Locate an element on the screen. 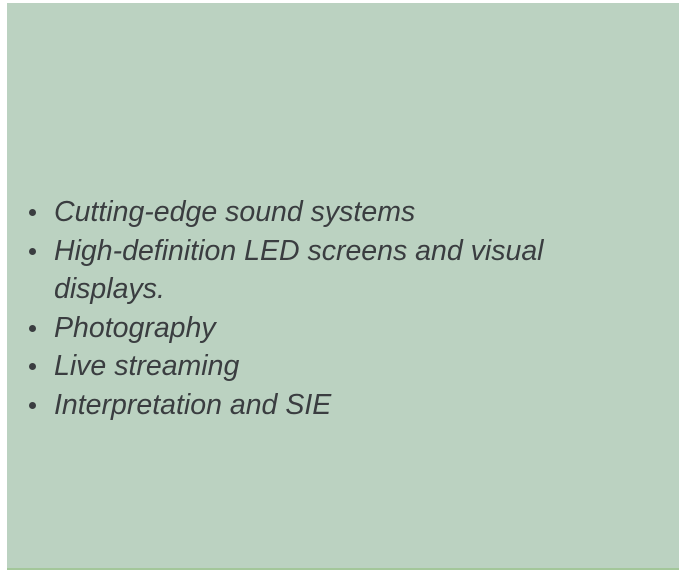 This screenshot has height=573, width=679. list-item: Interpretation and SIE is located at coordinates (337, 405).